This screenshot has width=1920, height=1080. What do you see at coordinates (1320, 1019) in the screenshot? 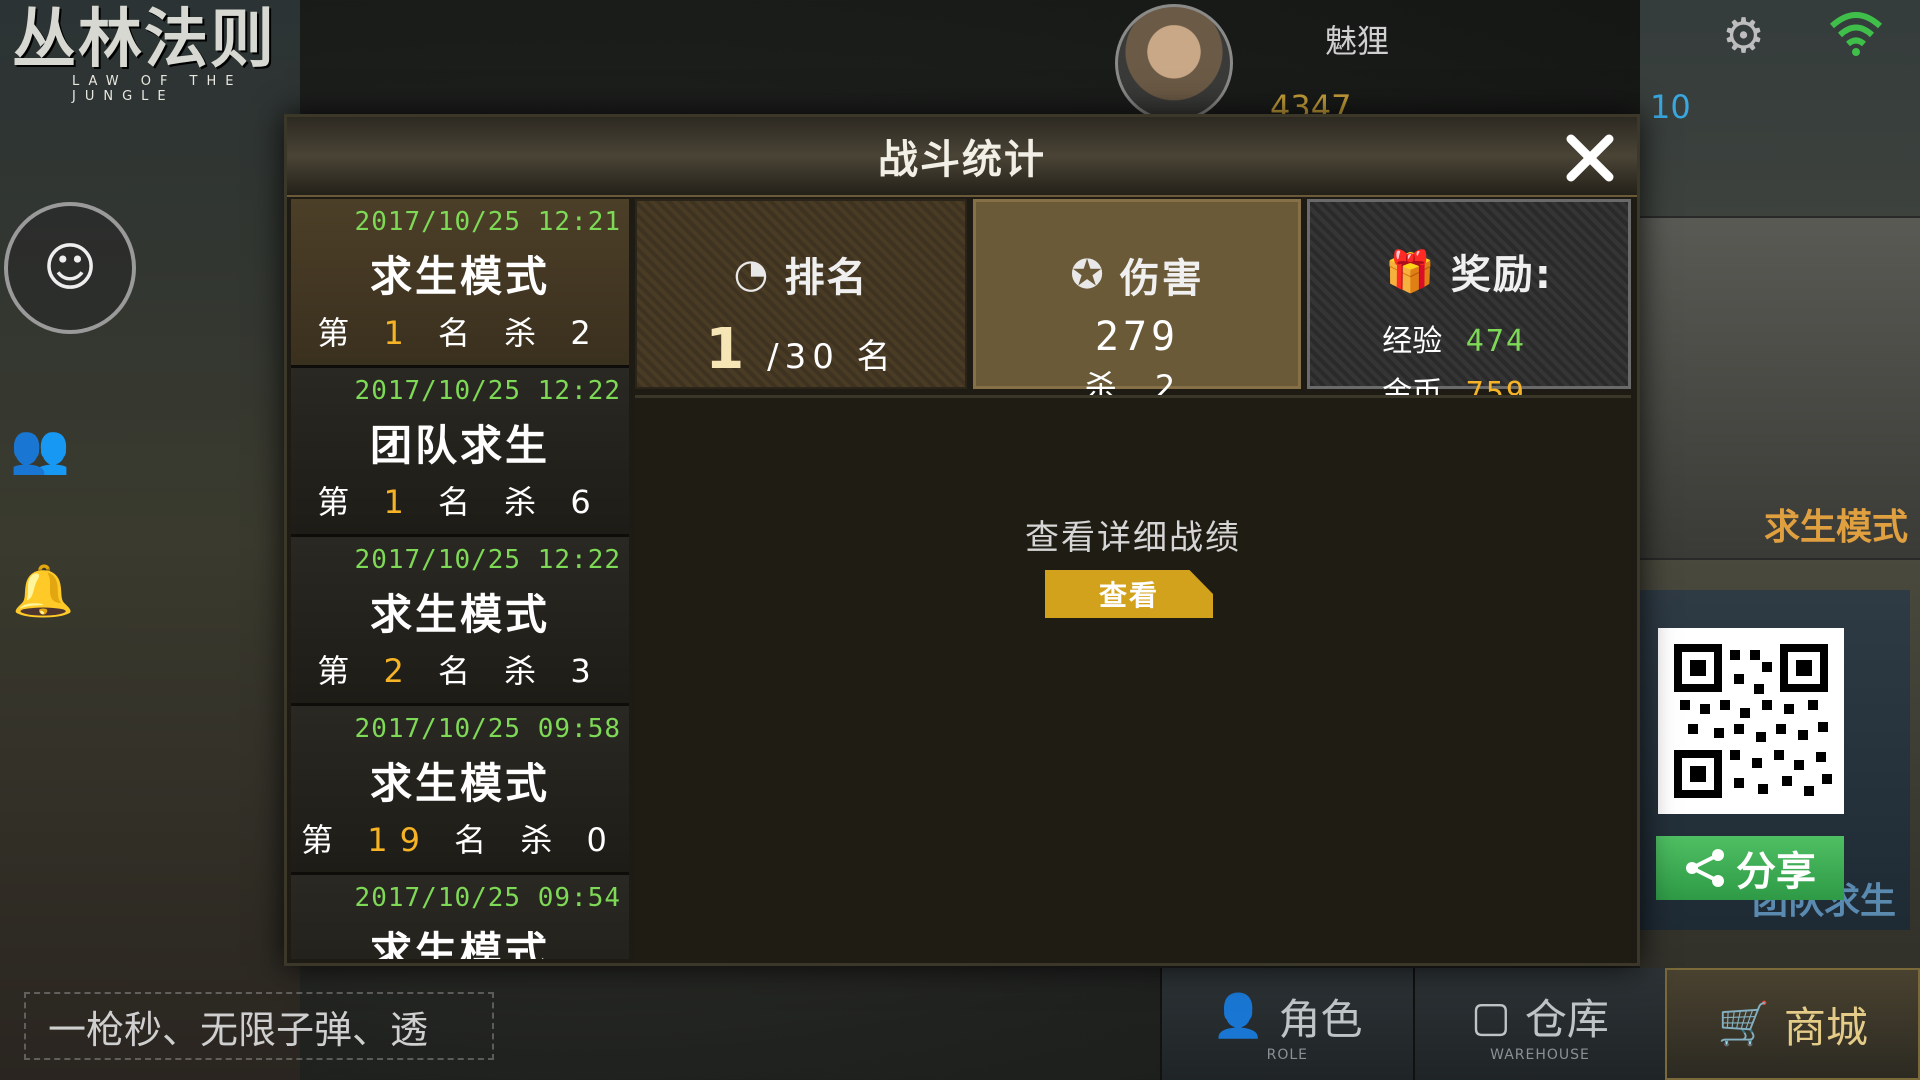
I see `nav-role-label: 角色` at bounding box center [1320, 1019].